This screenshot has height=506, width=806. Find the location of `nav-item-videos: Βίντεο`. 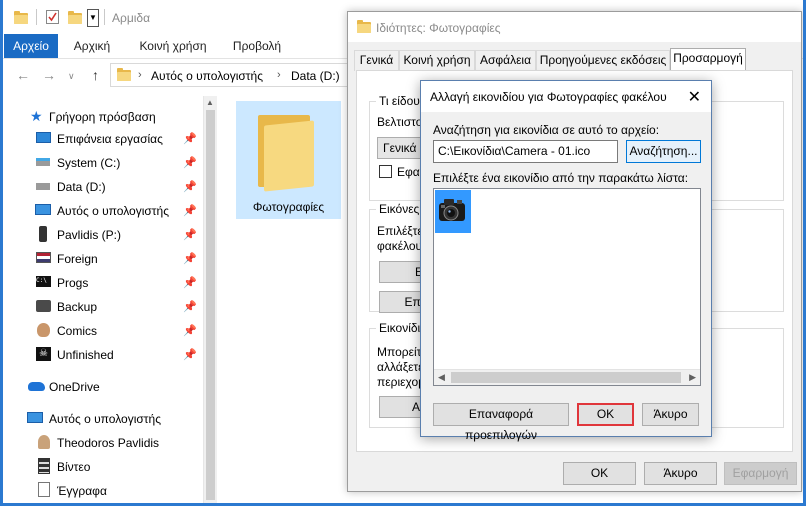

nav-item-videos: Βίντεο is located at coordinates (101, 467).